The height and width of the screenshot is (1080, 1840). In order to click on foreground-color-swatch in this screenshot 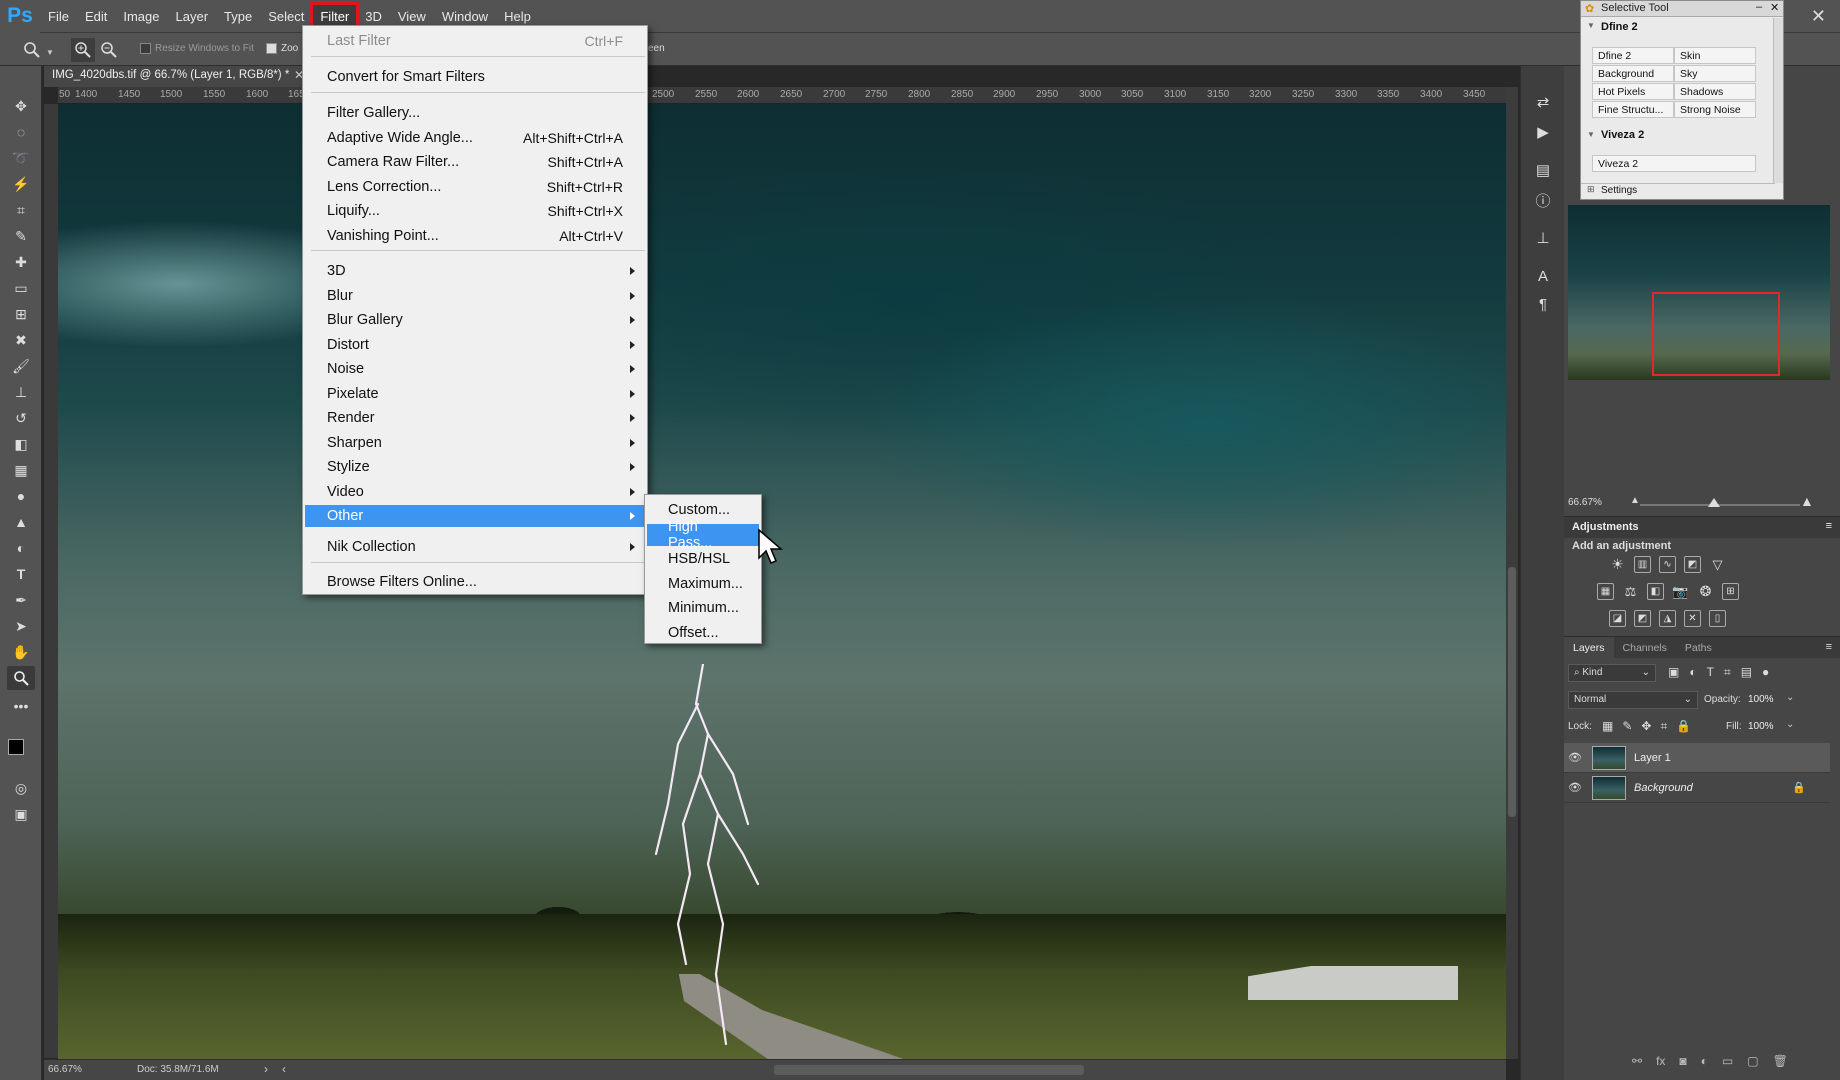, I will do `click(16, 747)`.